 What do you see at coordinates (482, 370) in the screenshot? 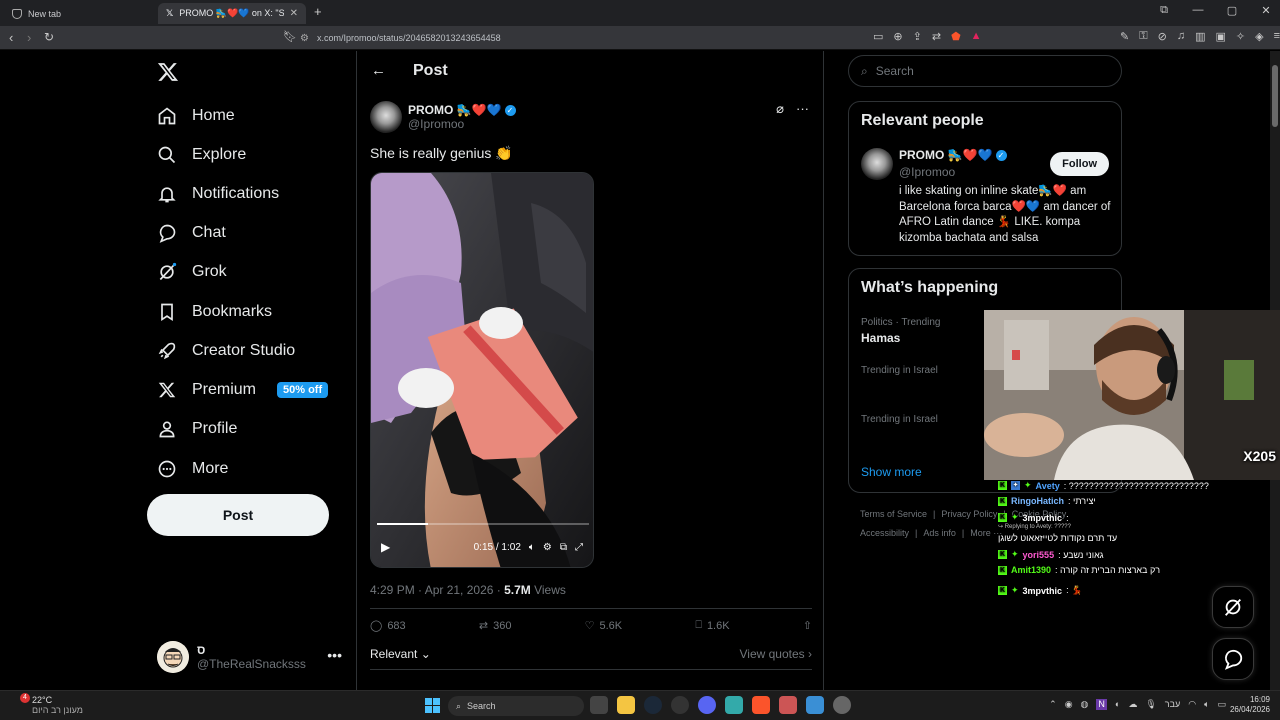
I see `video-player: ▶ 0:15 / 1:02 🔈︎ ⚙ ⧉ ⤢` at bounding box center [482, 370].